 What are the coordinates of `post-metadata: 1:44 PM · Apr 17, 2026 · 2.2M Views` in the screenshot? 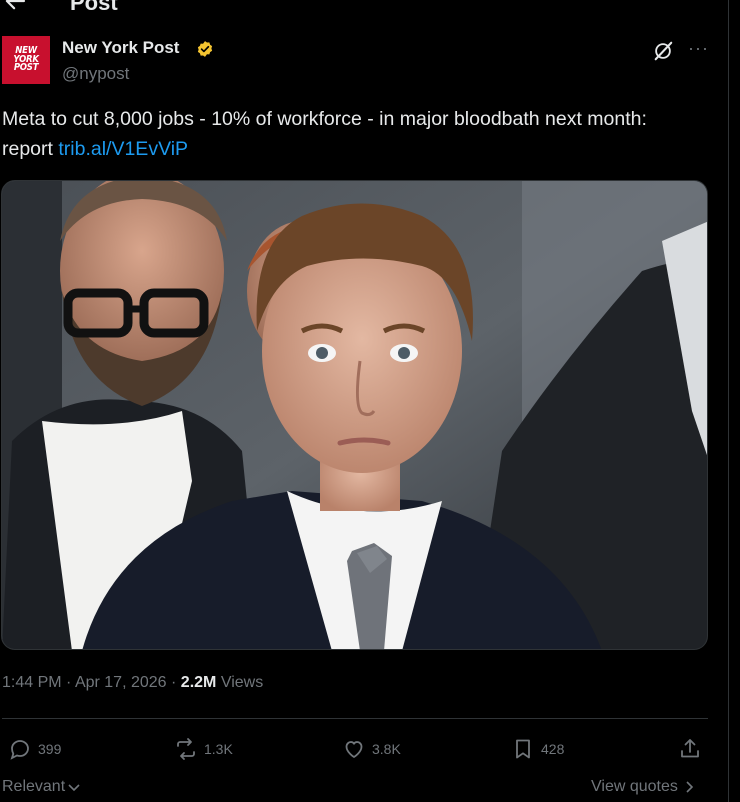 It's located at (132, 683).